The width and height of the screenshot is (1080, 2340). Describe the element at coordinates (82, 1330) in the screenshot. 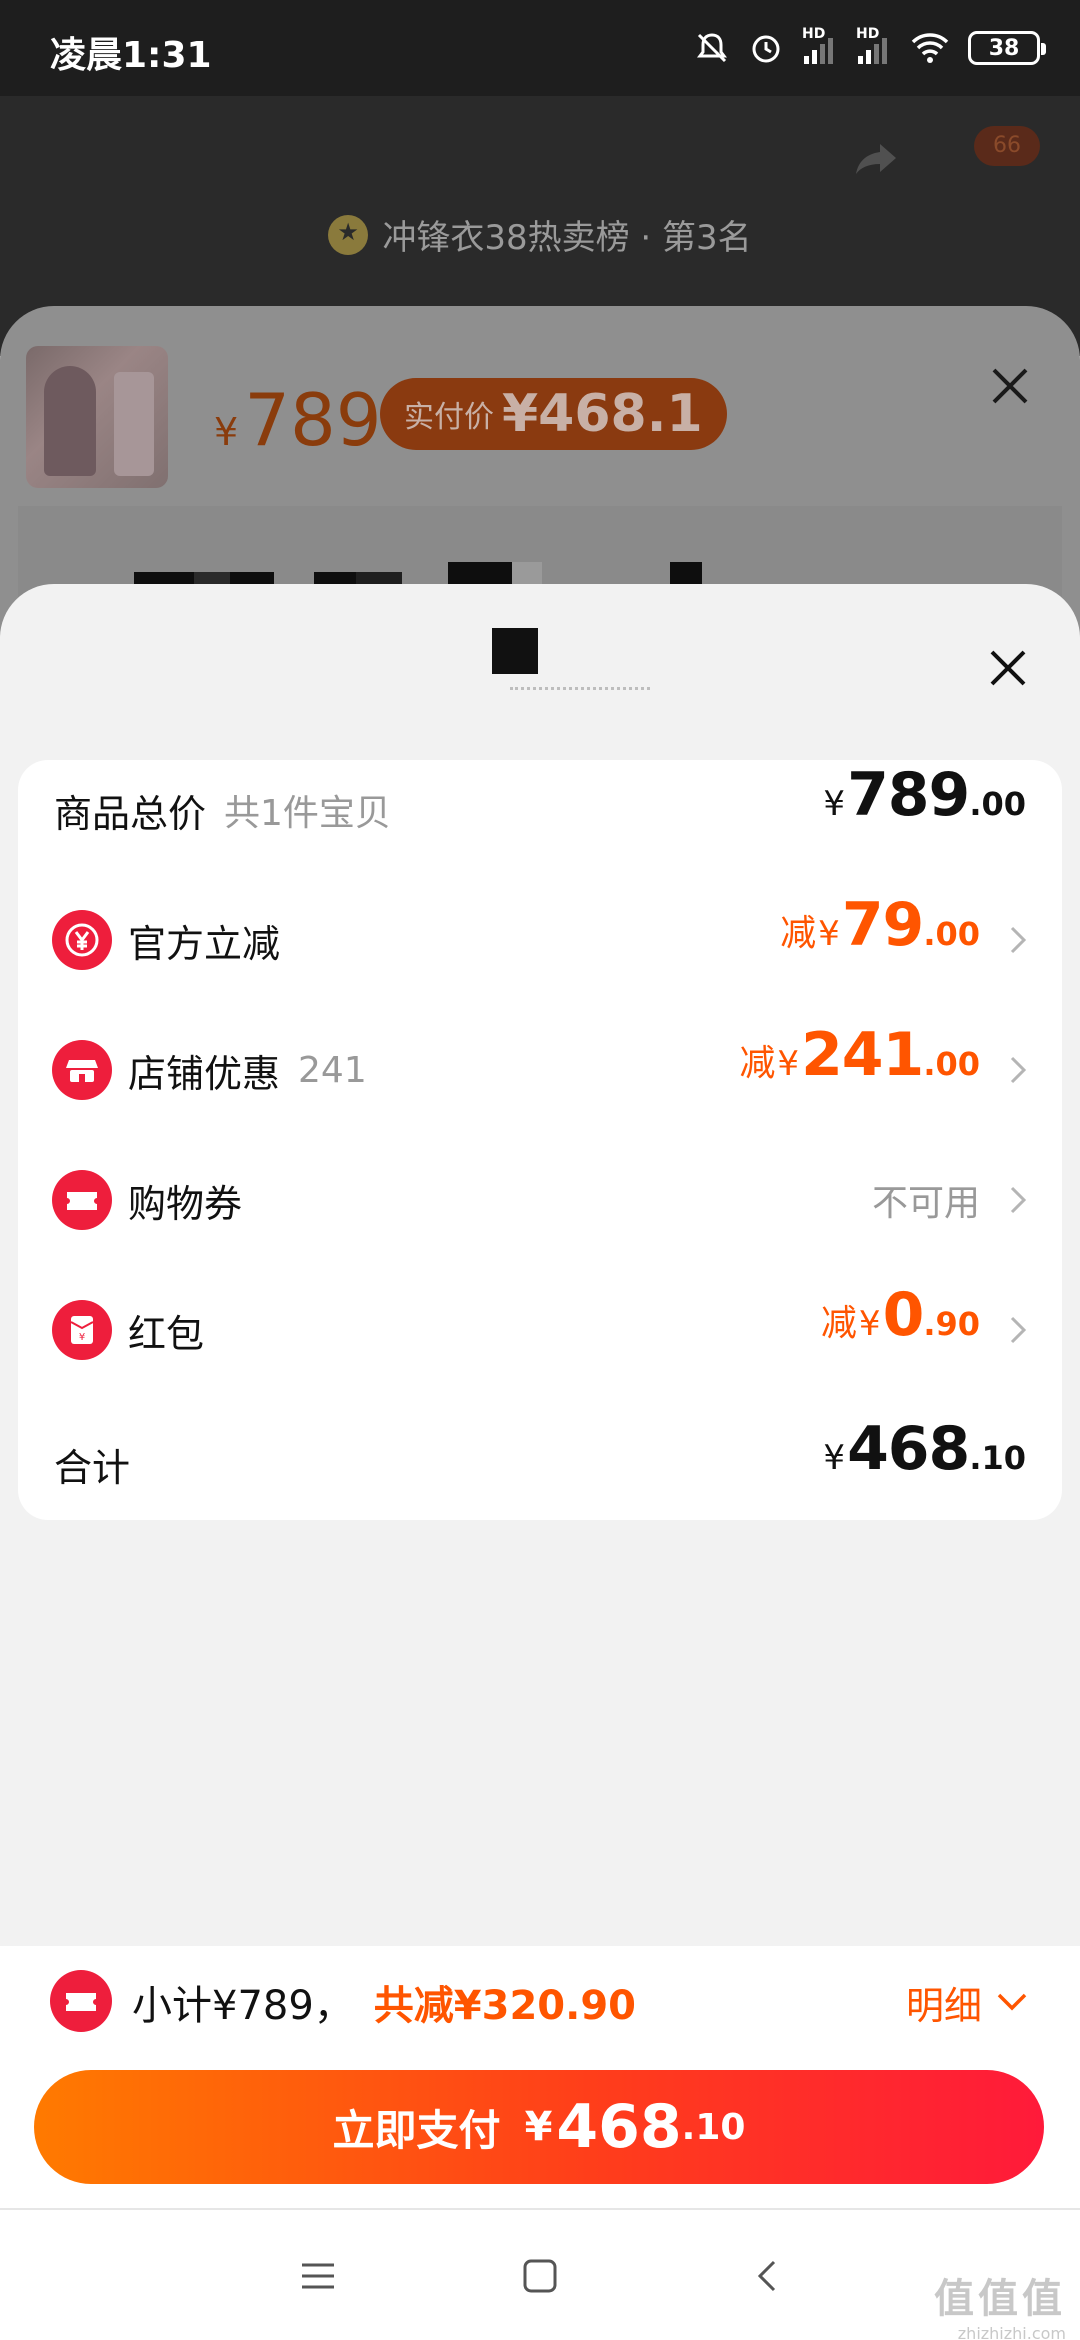

I see `red-packet-icon: ¥` at that location.